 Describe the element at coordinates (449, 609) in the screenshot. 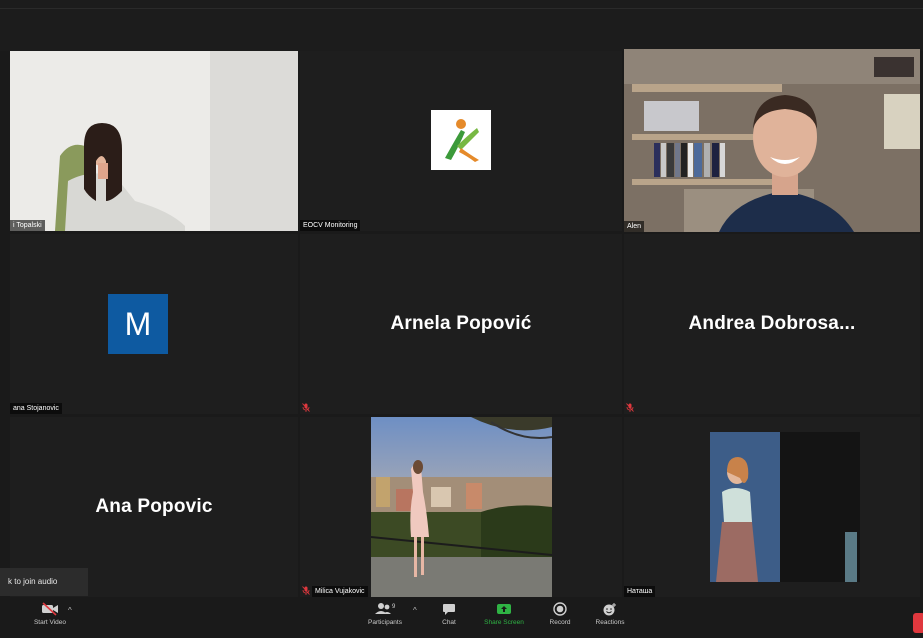

I see `chat-icon` at that location.